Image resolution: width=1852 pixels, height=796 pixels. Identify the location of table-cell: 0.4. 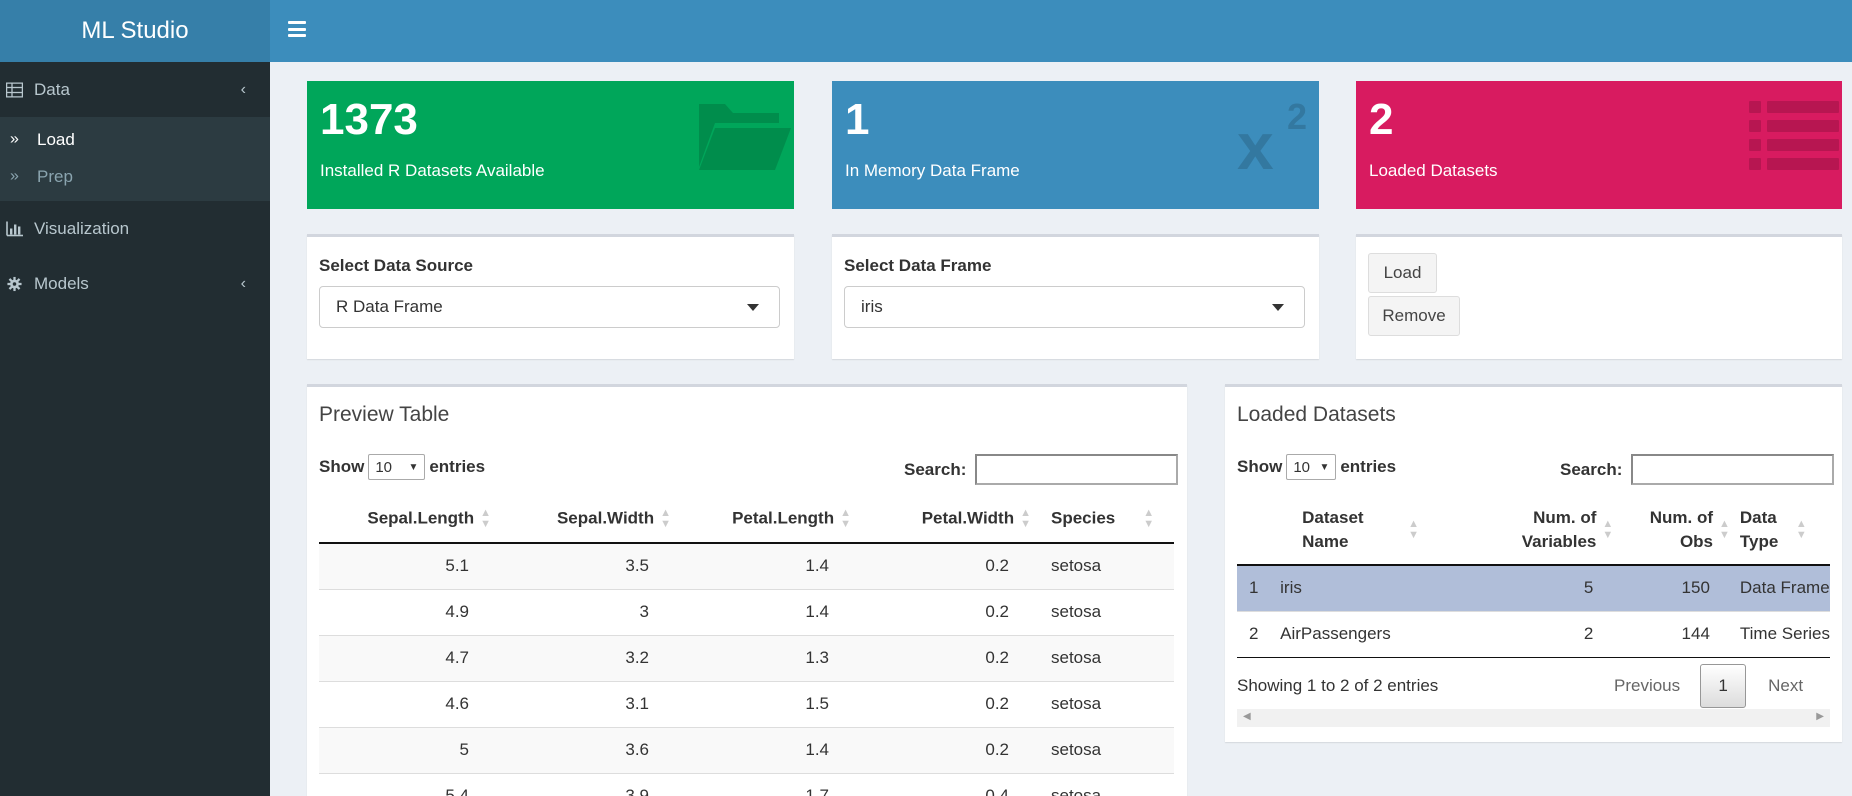
(997, 791).